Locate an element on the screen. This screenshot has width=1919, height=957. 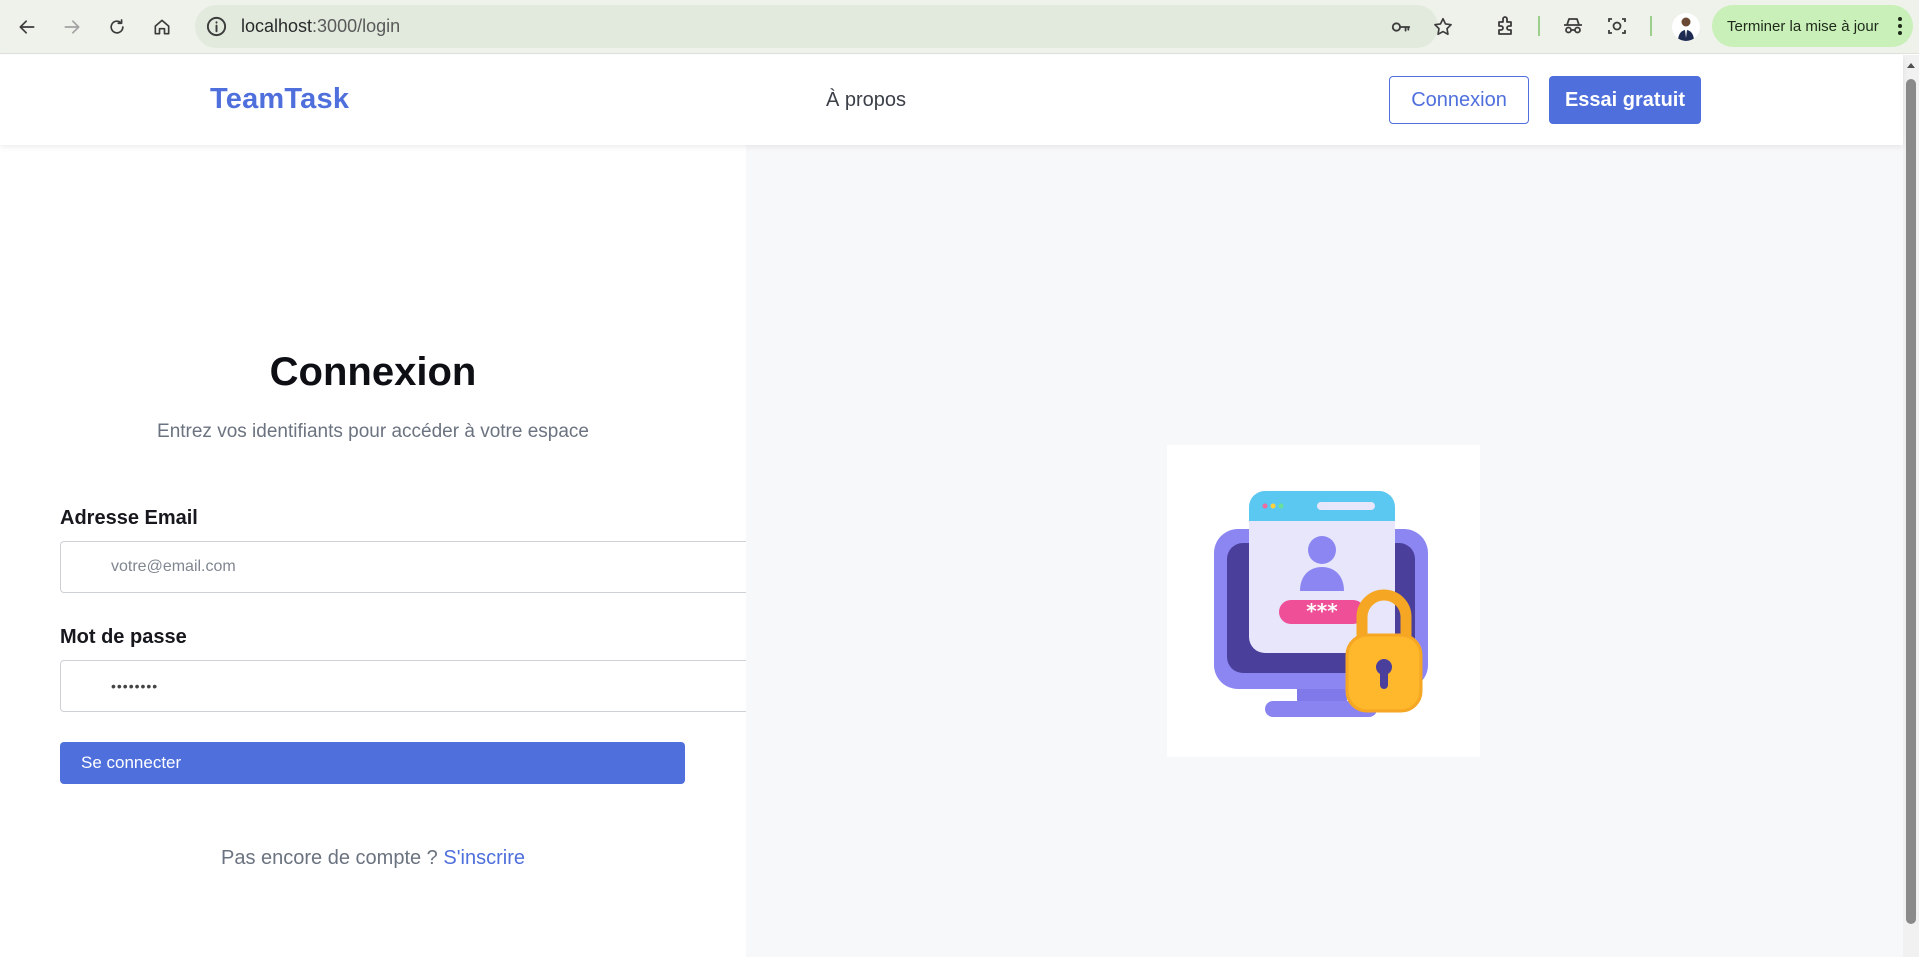
star-icon is located at coordinates (1443, 27).